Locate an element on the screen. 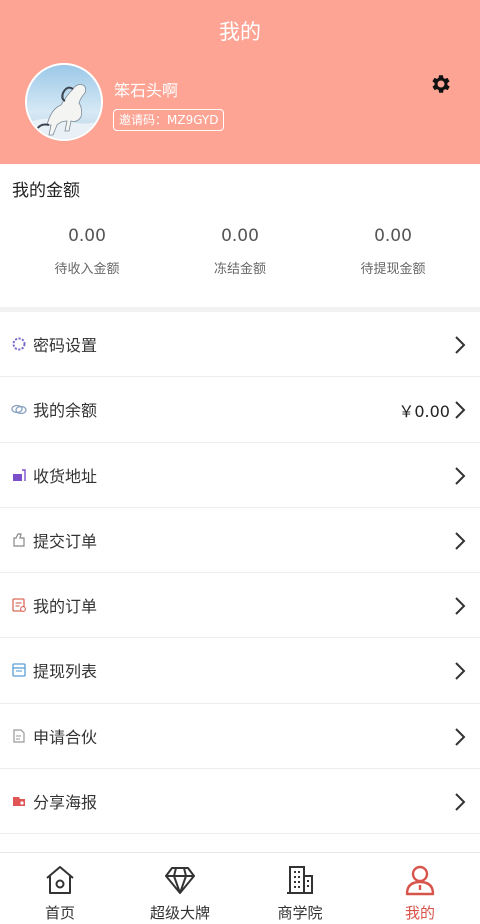  menu-item-withdraw-list: 提现列表 is located at coordinates (240, 671).